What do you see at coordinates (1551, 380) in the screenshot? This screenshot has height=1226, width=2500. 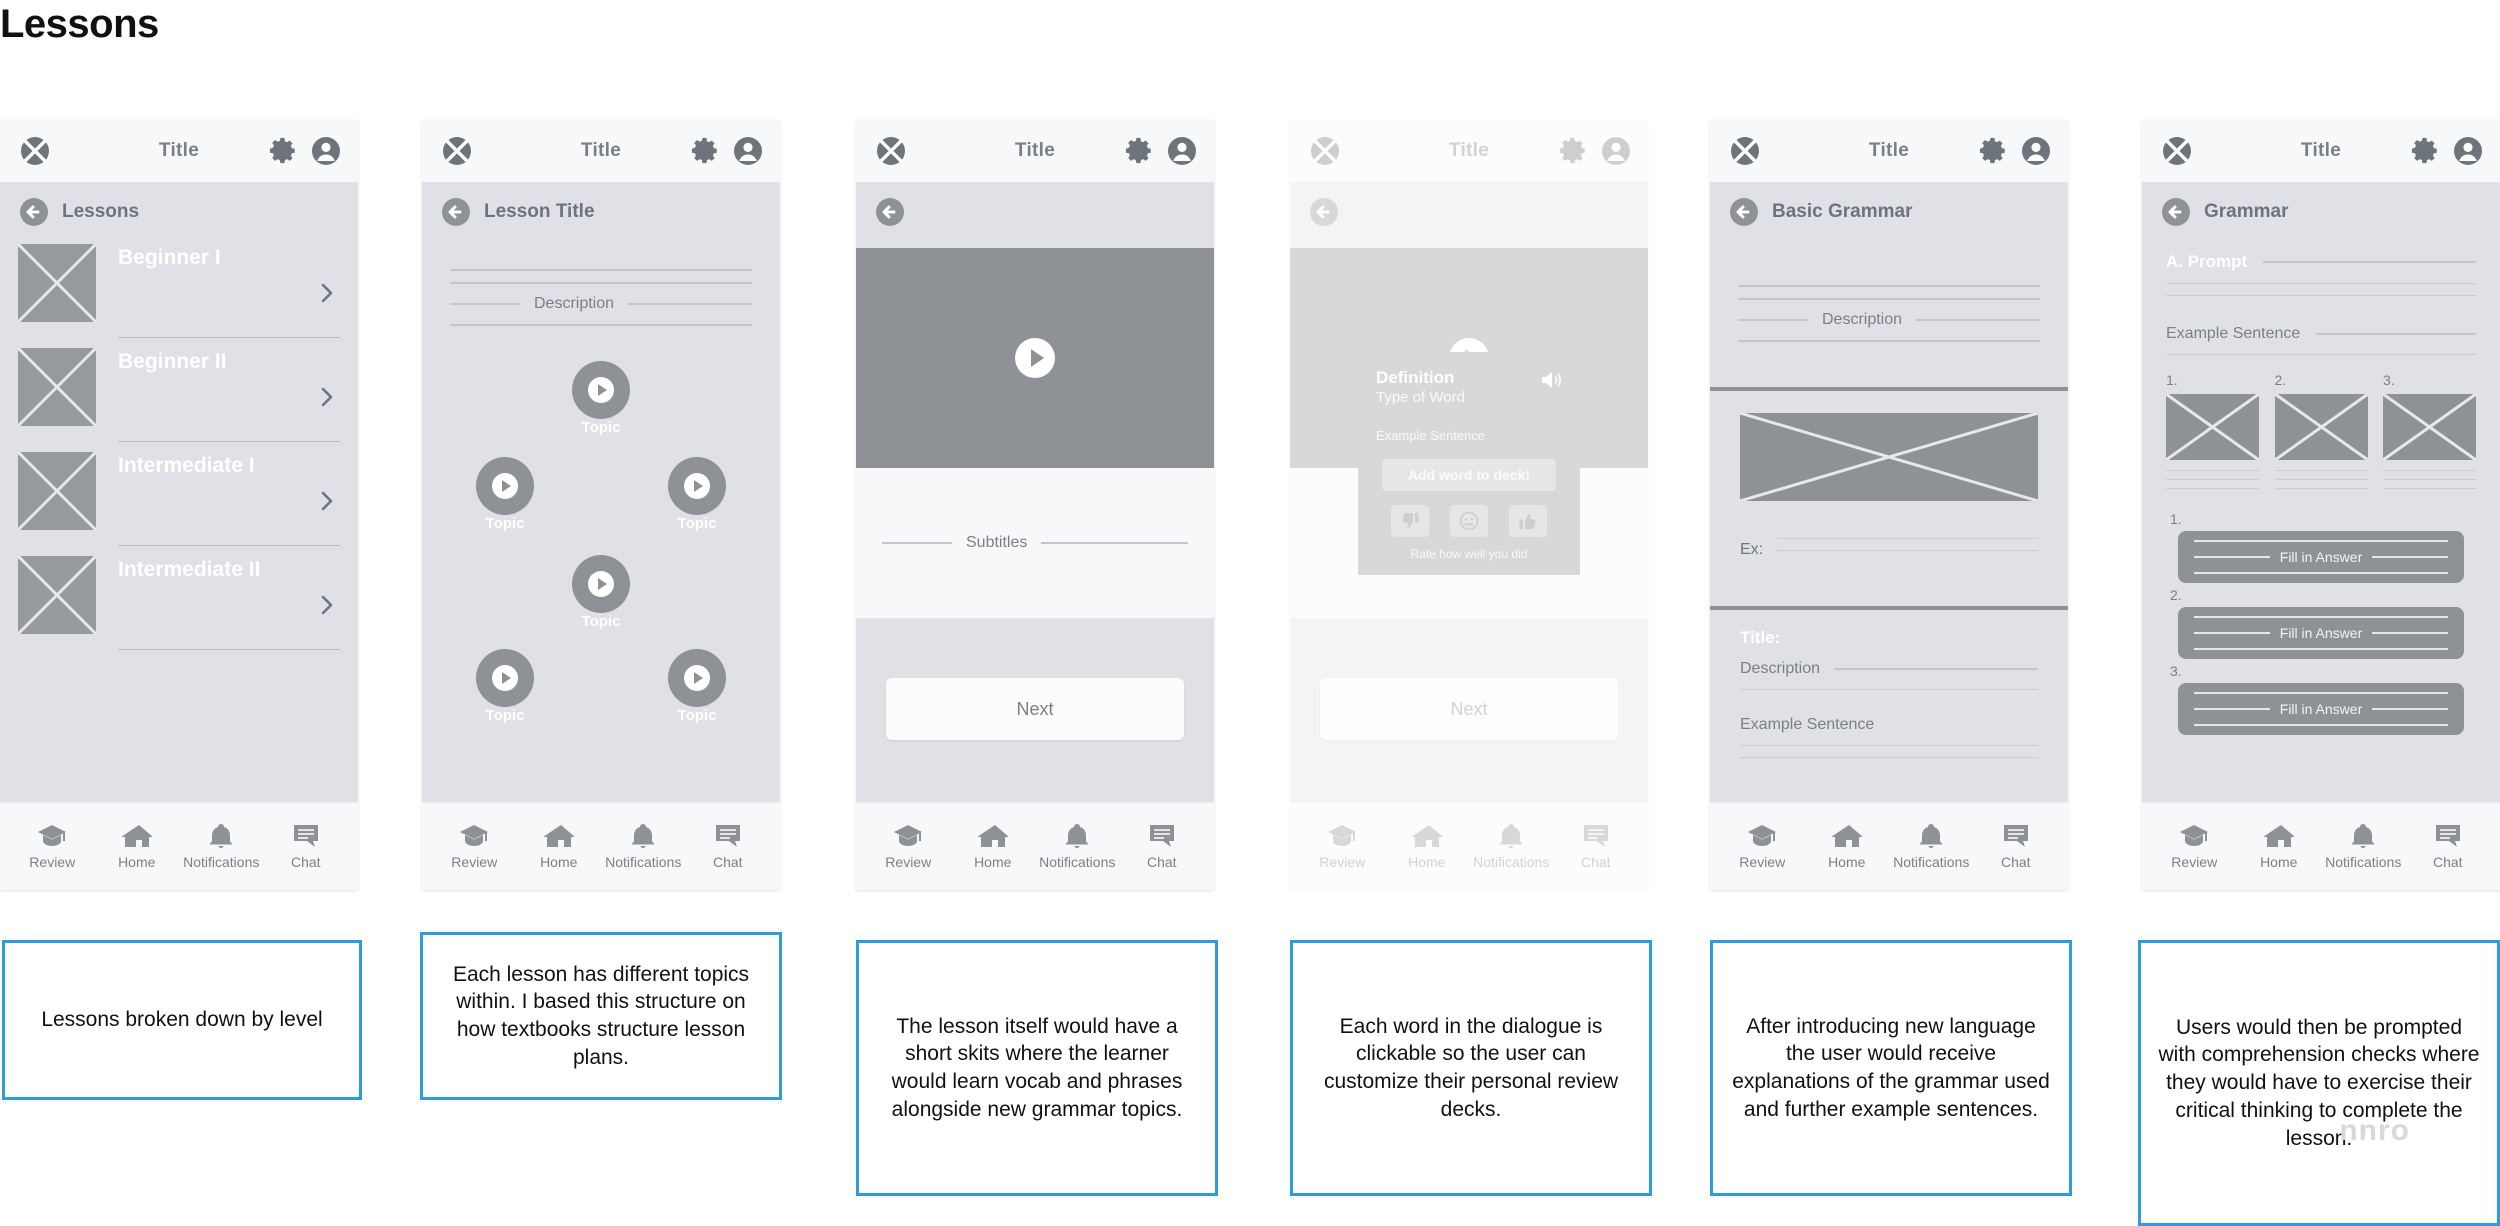 I see `speaker-icon` at bounding box center [1551, 380].